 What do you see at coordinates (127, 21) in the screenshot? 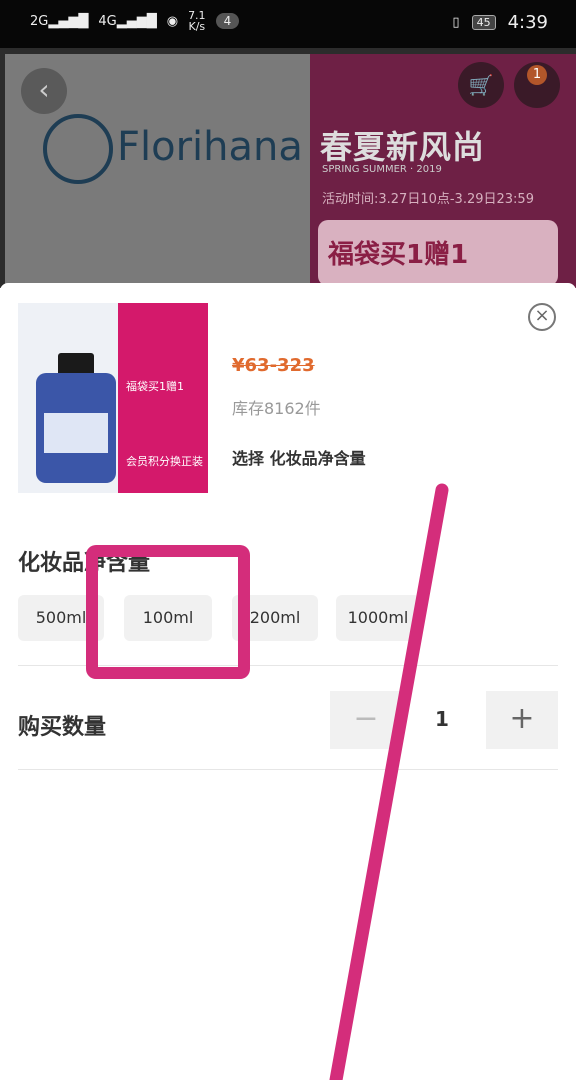
I see `signal-icon-4g: 4G▂▄▆█` at bounding box center [127, 21].